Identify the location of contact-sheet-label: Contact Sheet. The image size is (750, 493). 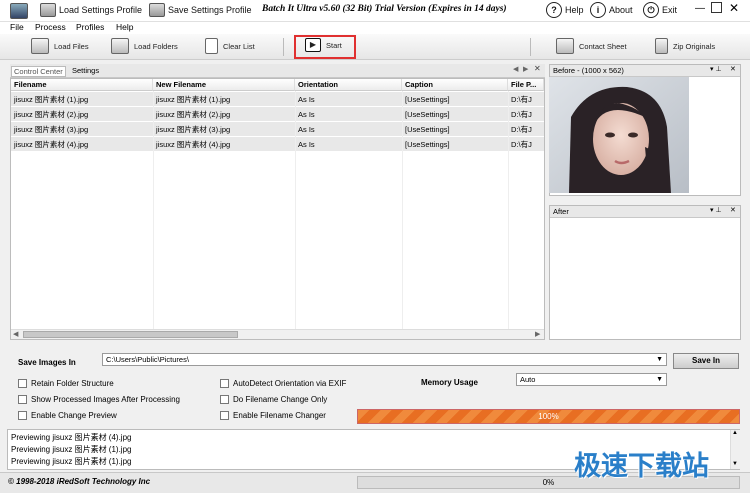
(603, 46).